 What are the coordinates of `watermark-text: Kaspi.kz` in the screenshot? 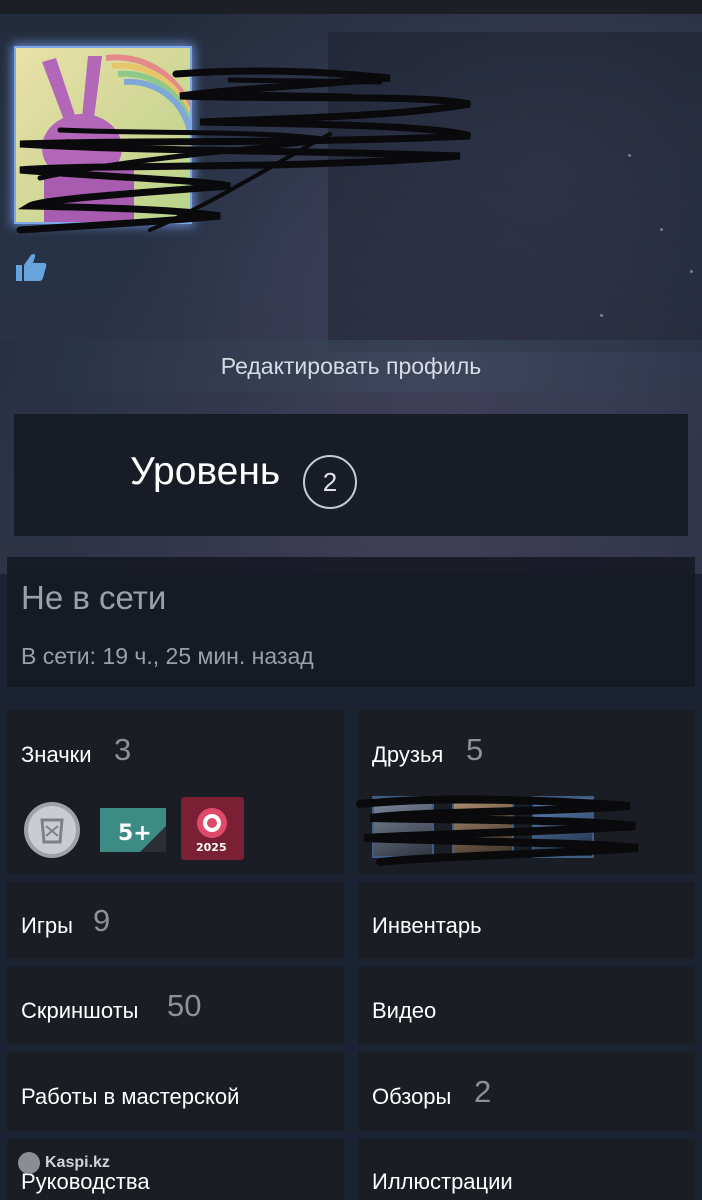 It's located at (77, 1162).